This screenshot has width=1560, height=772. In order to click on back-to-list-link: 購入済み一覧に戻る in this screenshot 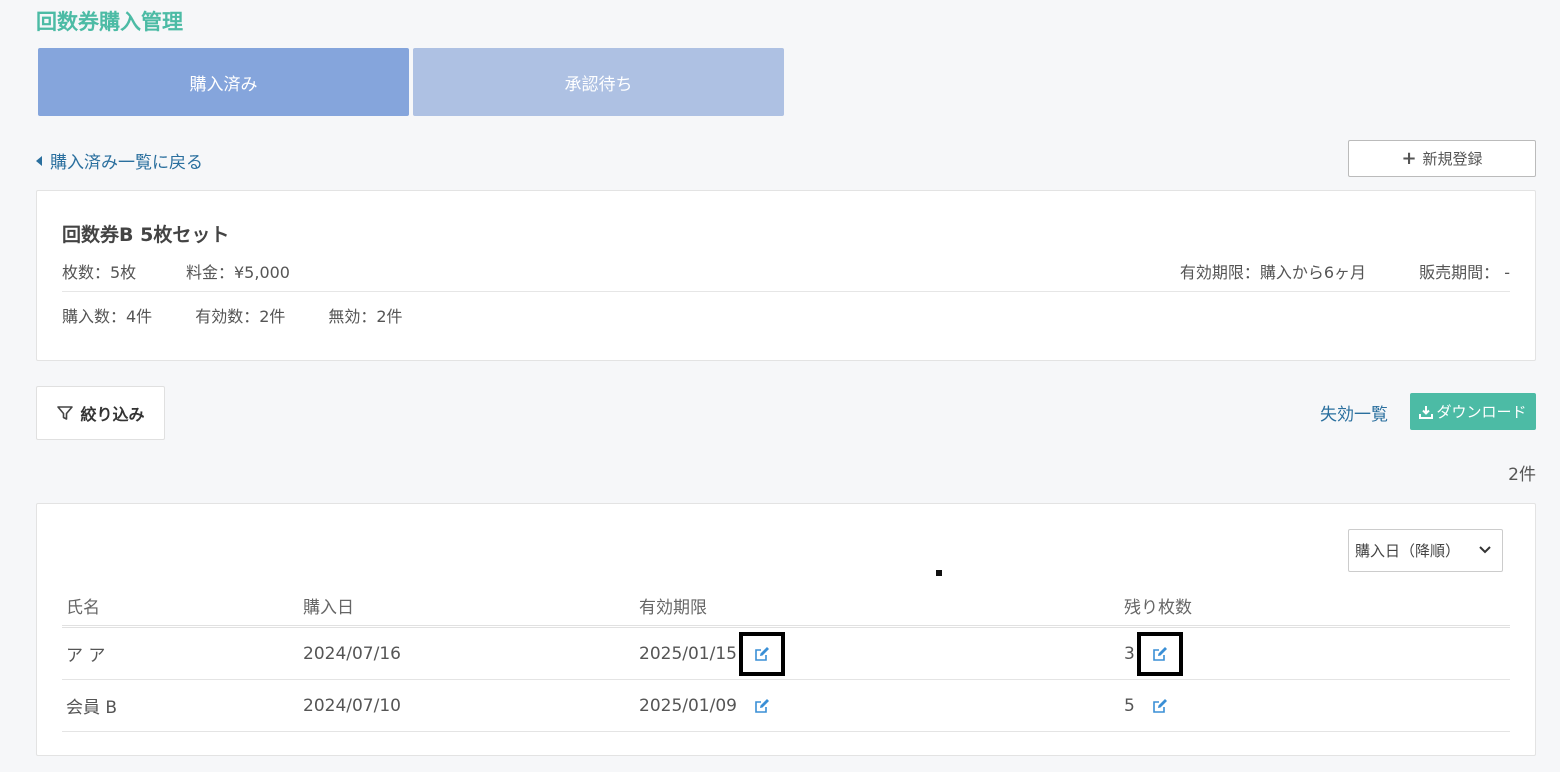, I will do `click(119, 160)`.